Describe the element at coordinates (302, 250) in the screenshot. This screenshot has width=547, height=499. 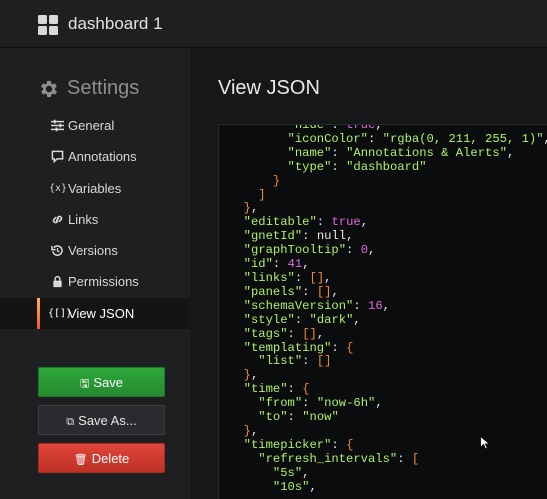
I see `json-line: "graphTooltip": 0,` at that location.